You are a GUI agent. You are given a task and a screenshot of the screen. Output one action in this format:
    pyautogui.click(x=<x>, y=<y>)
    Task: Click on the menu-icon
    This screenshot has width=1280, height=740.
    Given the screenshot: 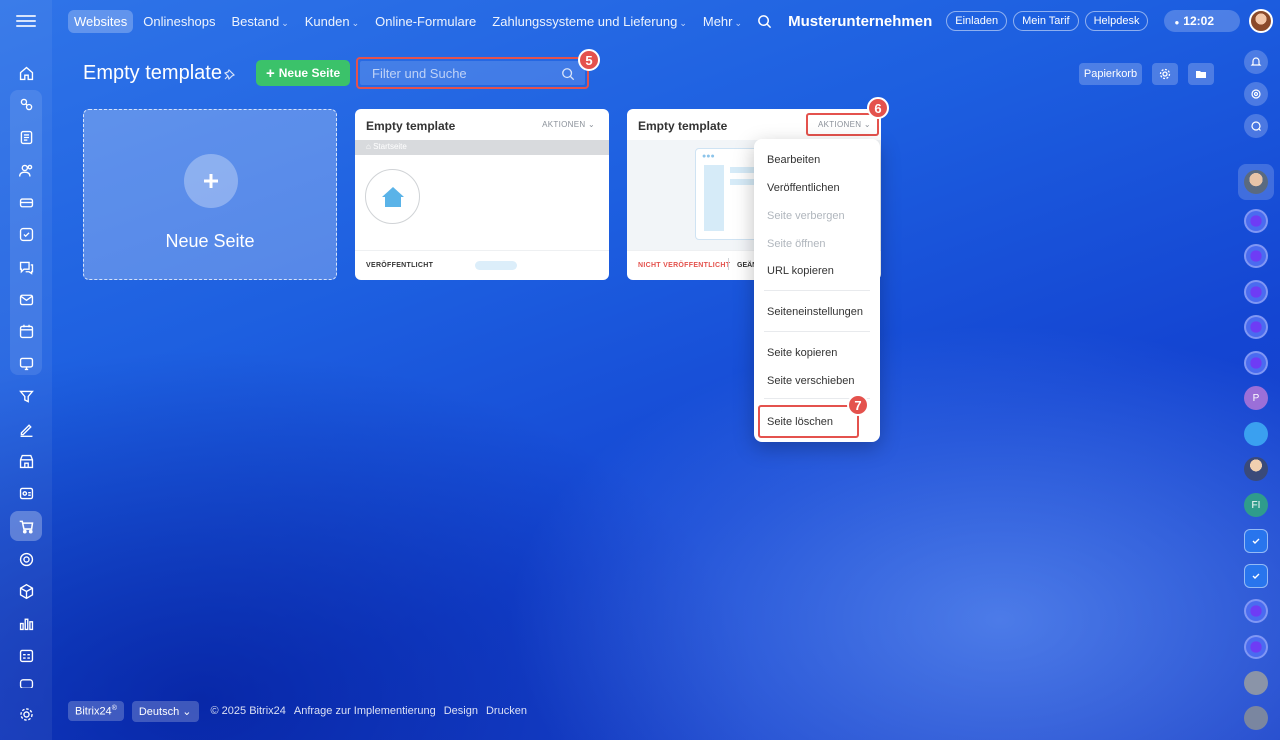 What is the action you would take?
    pyautogui.click(x=26, y=22)
    